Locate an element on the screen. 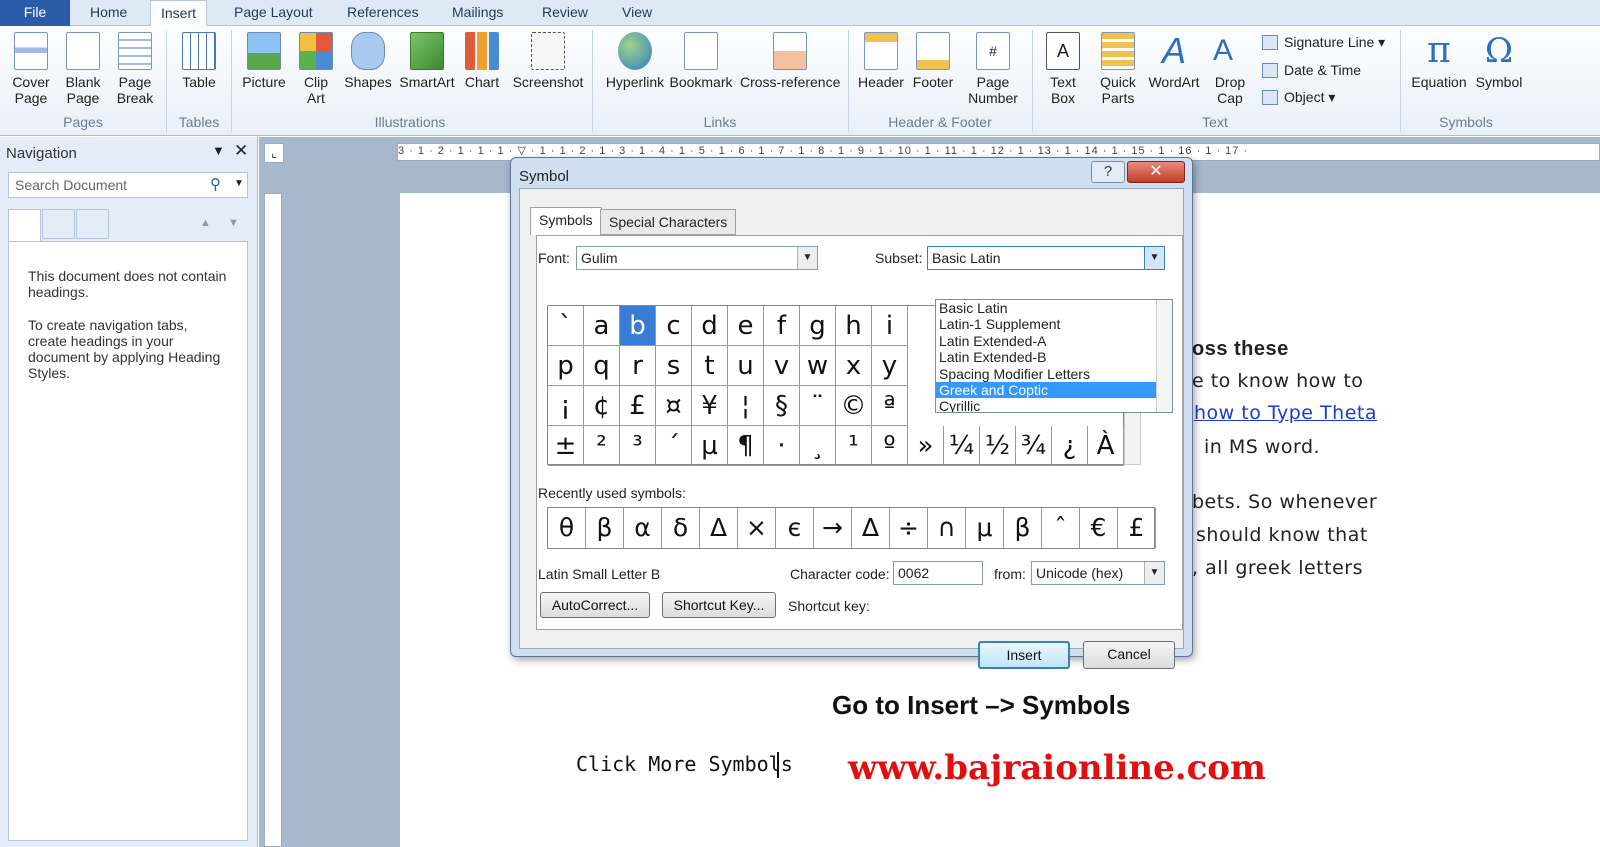 This screenshot has height=847, width=1600. symbol-cell: f is located at coordinates (782, 326).